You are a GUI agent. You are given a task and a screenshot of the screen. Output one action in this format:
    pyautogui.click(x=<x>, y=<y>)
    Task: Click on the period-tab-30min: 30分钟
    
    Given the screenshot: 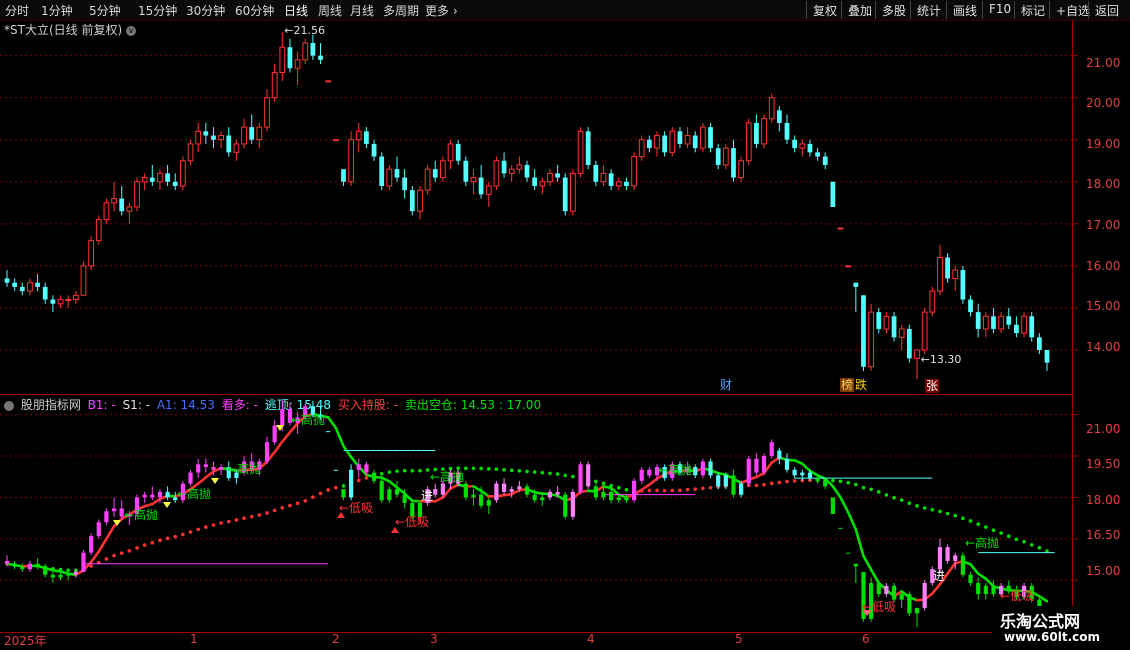 What is the action you would take?
    pyautogui.click(x=205, y=10)
    